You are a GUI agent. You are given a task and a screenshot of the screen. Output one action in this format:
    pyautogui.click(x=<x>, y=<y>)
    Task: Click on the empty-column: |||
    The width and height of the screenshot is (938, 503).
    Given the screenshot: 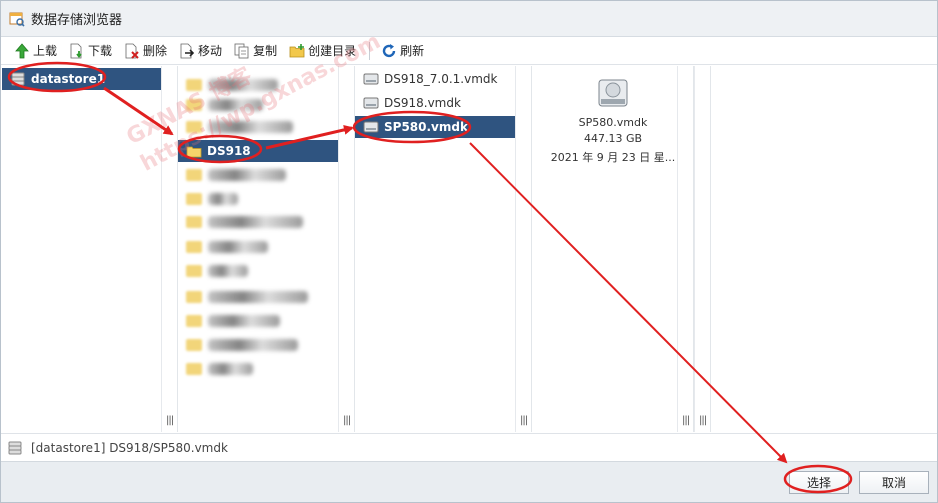 What is the action you would take?
    pyautogui.click(x=702, y=249)
    